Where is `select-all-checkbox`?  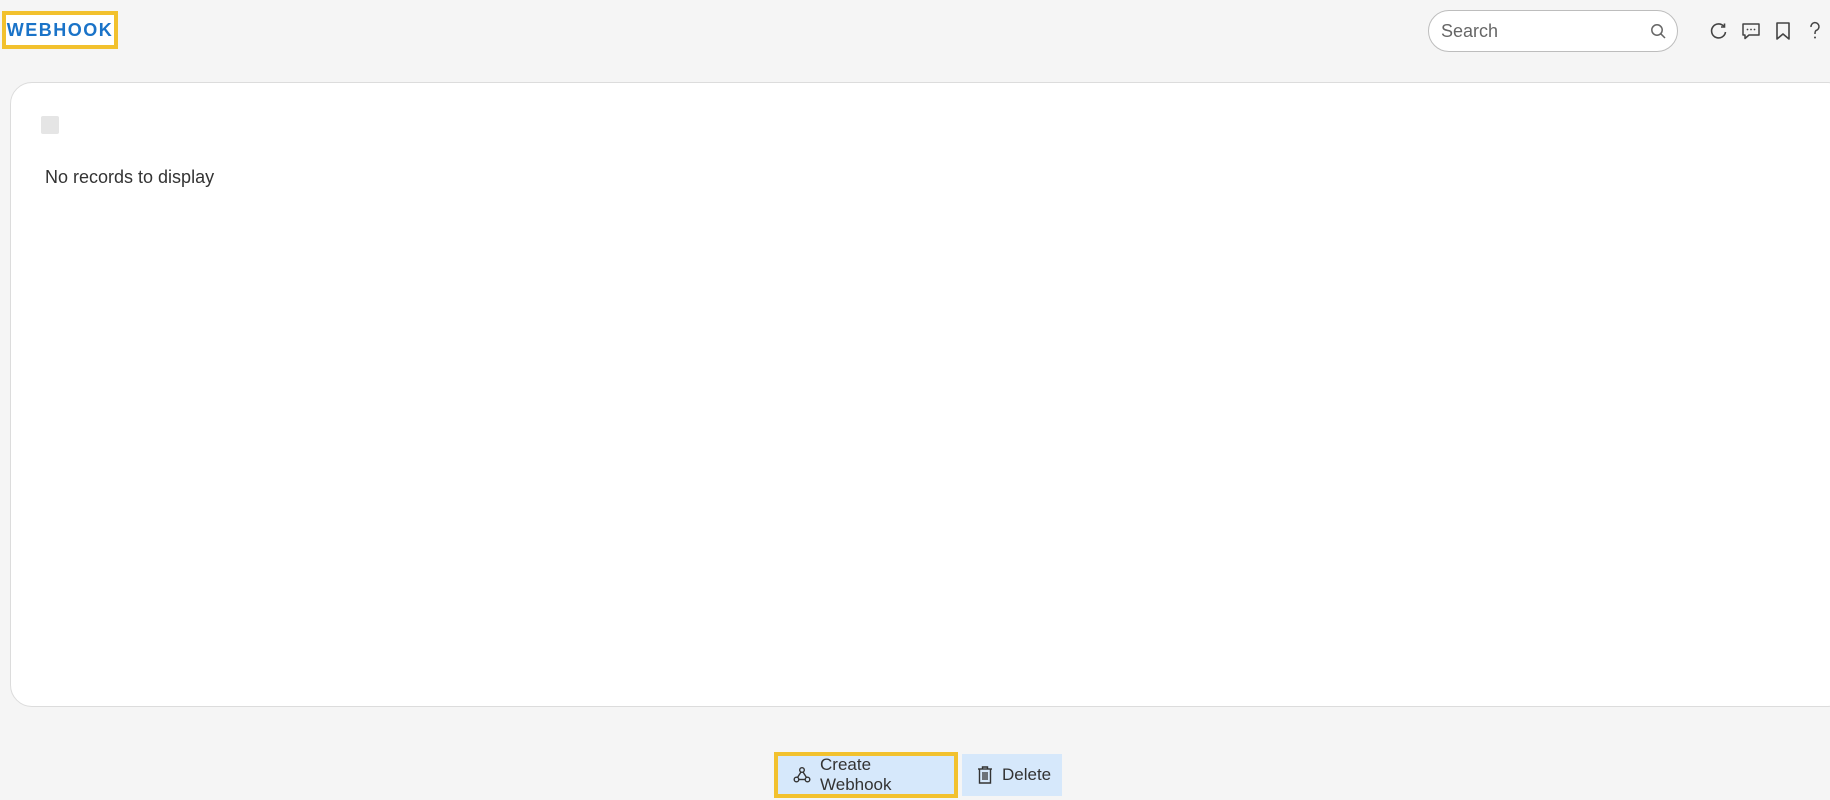
select-all-checkbox is located at coordinates (50, 125).